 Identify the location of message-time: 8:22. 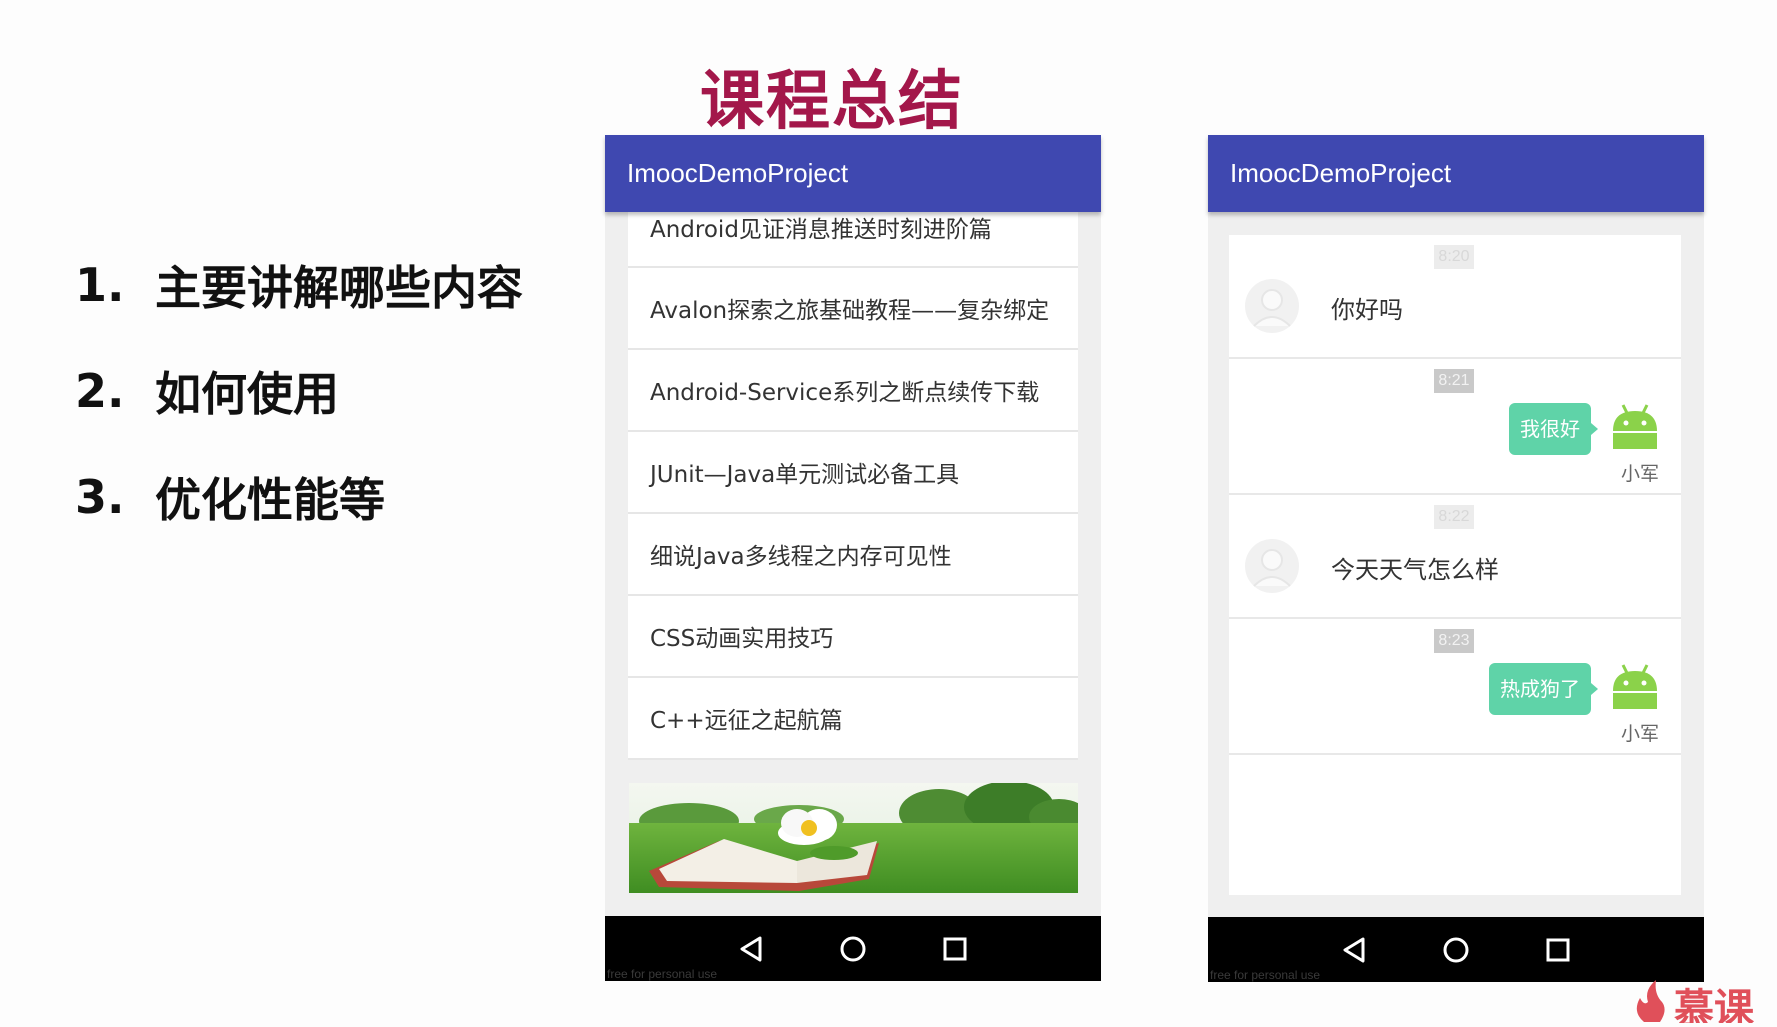
(1454, 517).